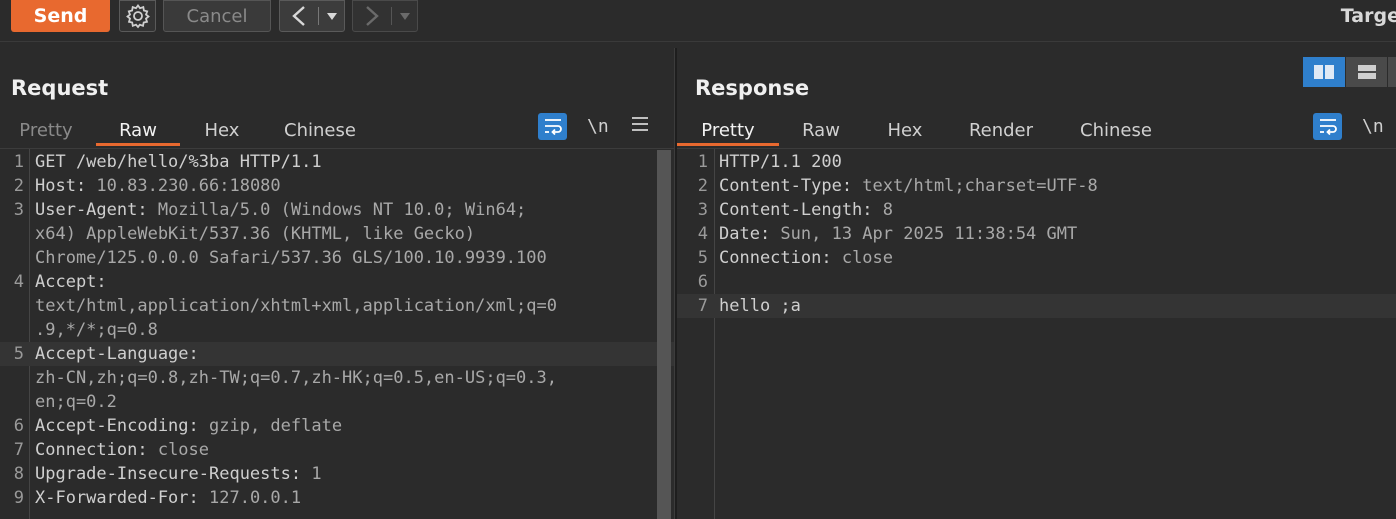 The height and width of the screenshot is (519, 1396). What do you see at coordinates (96, 210) in the screenshot?
I see `header-name: User-Agent:` at bounding box center [96, 210].